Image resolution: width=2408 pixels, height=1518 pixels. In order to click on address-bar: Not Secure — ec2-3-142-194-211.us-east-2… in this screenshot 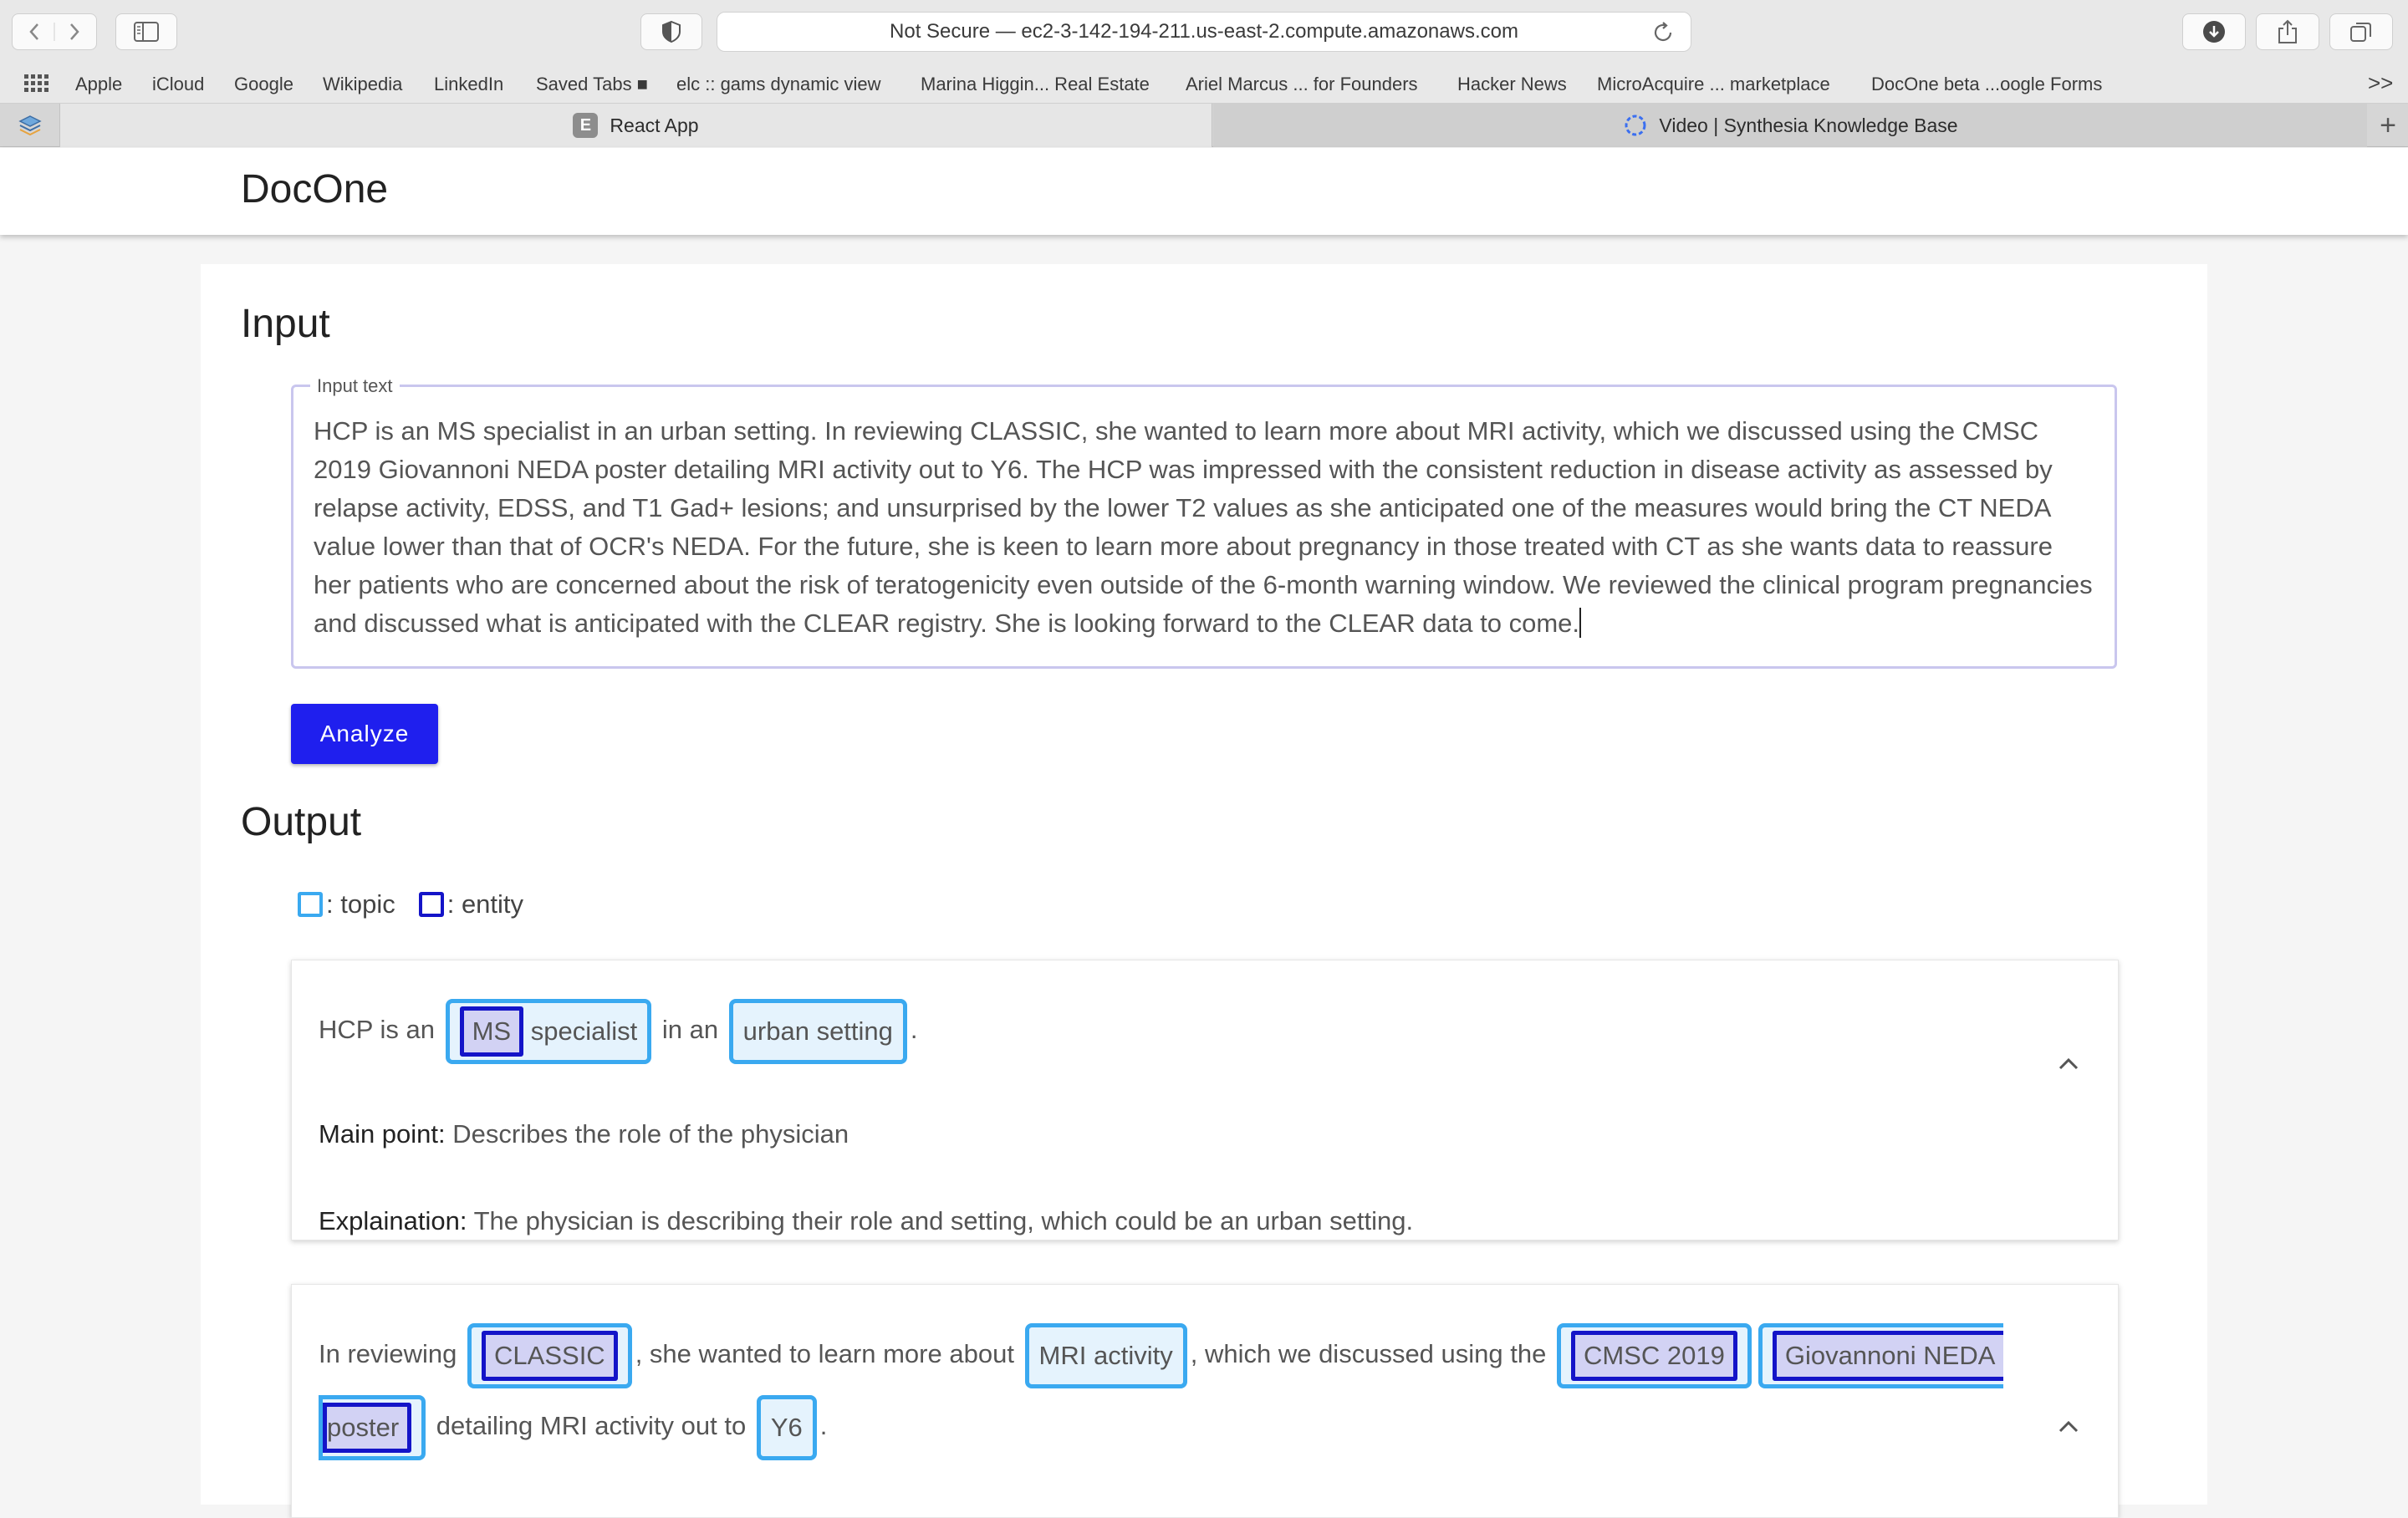, I will do `click(1204, 32)`.